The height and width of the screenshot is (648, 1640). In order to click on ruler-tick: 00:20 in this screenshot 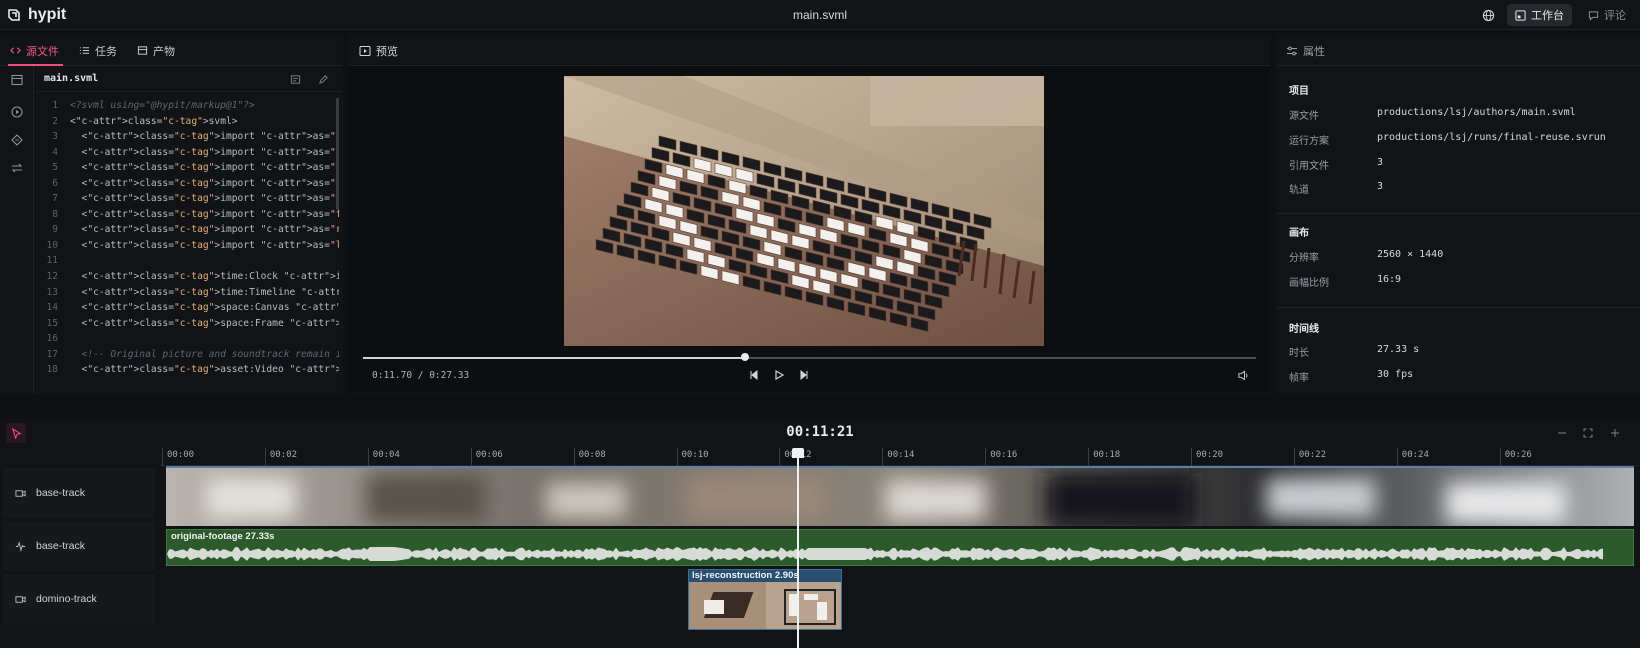, I will do `click(1207, 457)`.